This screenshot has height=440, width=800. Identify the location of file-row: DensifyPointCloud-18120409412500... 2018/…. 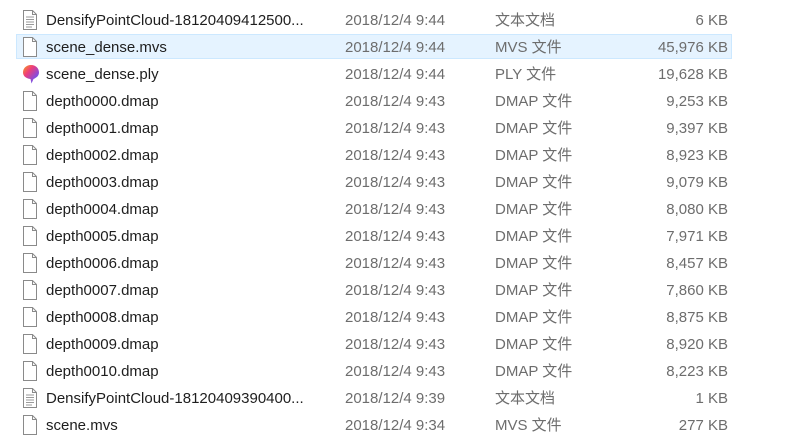
(374, 19).